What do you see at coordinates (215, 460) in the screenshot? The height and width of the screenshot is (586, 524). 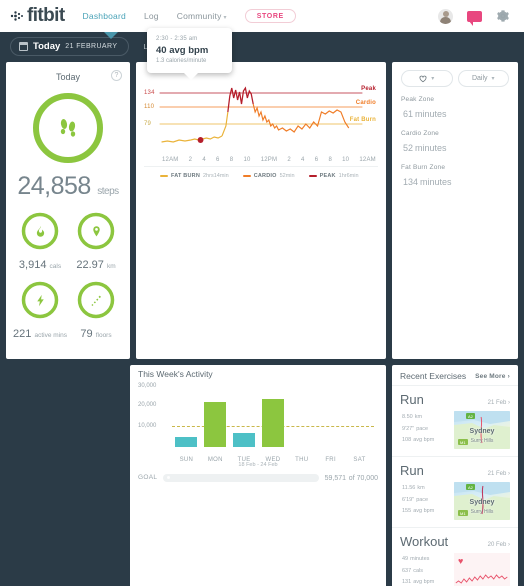 I see `week-xtick-mon: MON` at bounding box center [215, 460].